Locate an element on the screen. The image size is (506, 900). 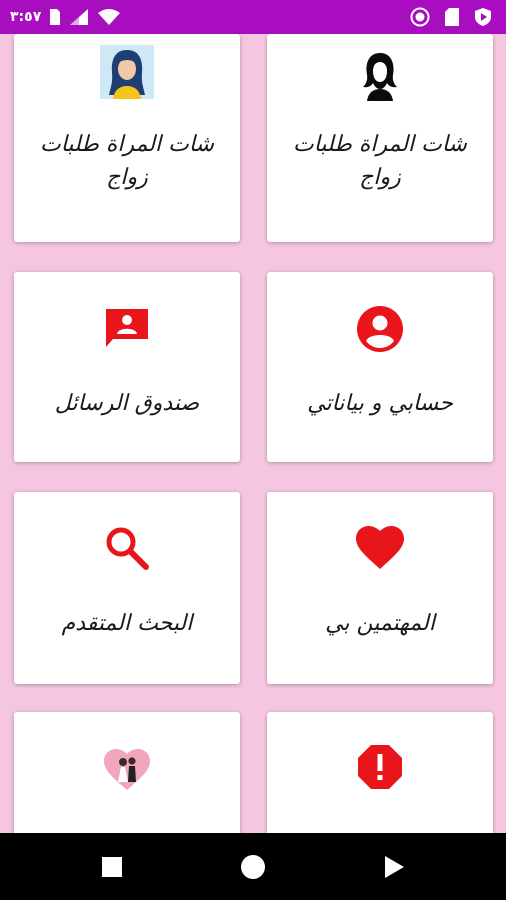
search-icon is located at coordinates (127, 548).